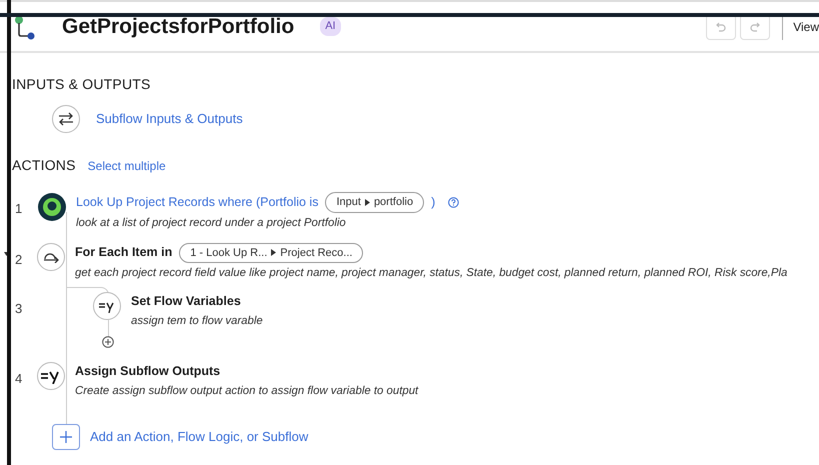 Image resolution: width=819 pixels, height=465 pixels. What do you see at coordinates (19, 379) in the screenshot?
I see `step-number: 4` at bounding box center [19, 379].